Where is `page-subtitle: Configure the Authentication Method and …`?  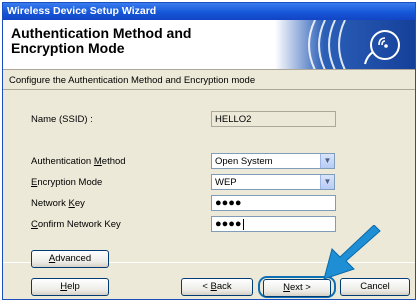 page-subtitle: Configure the Authentication Method and … is located at coordinates (132, 80).